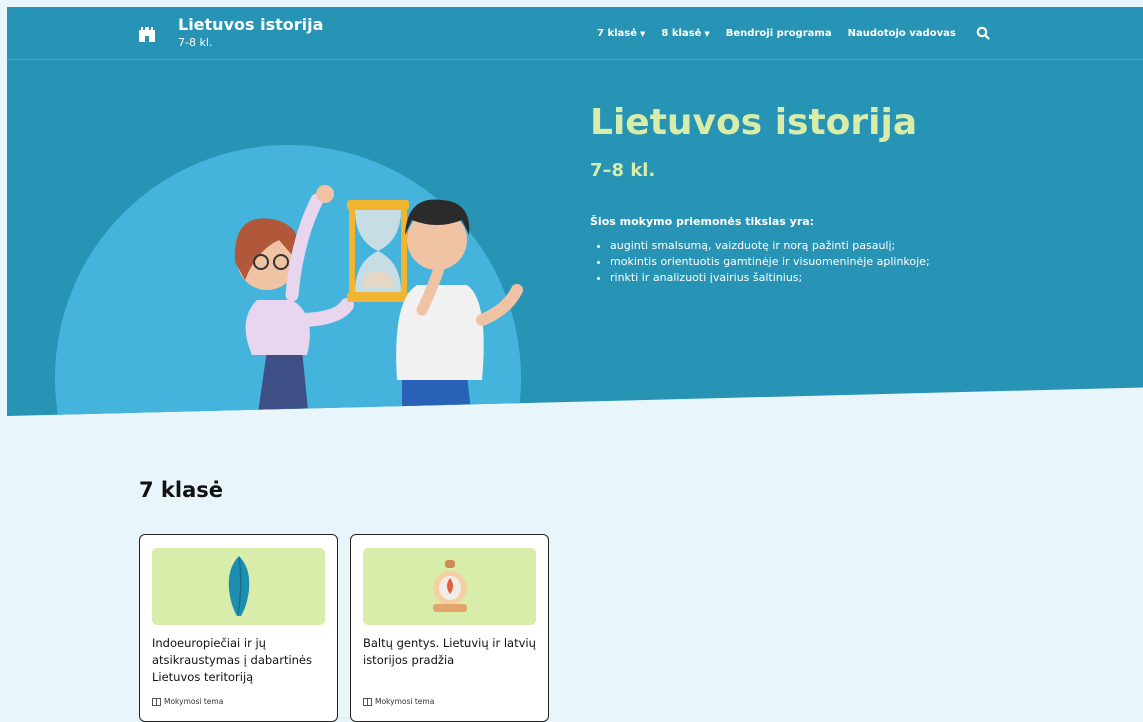 This screenshot has width=1143, height=722. Describe the element at coordinates (754, 122) in the screenshot. I see `hero-title: Lietuvos istorija` at that location.